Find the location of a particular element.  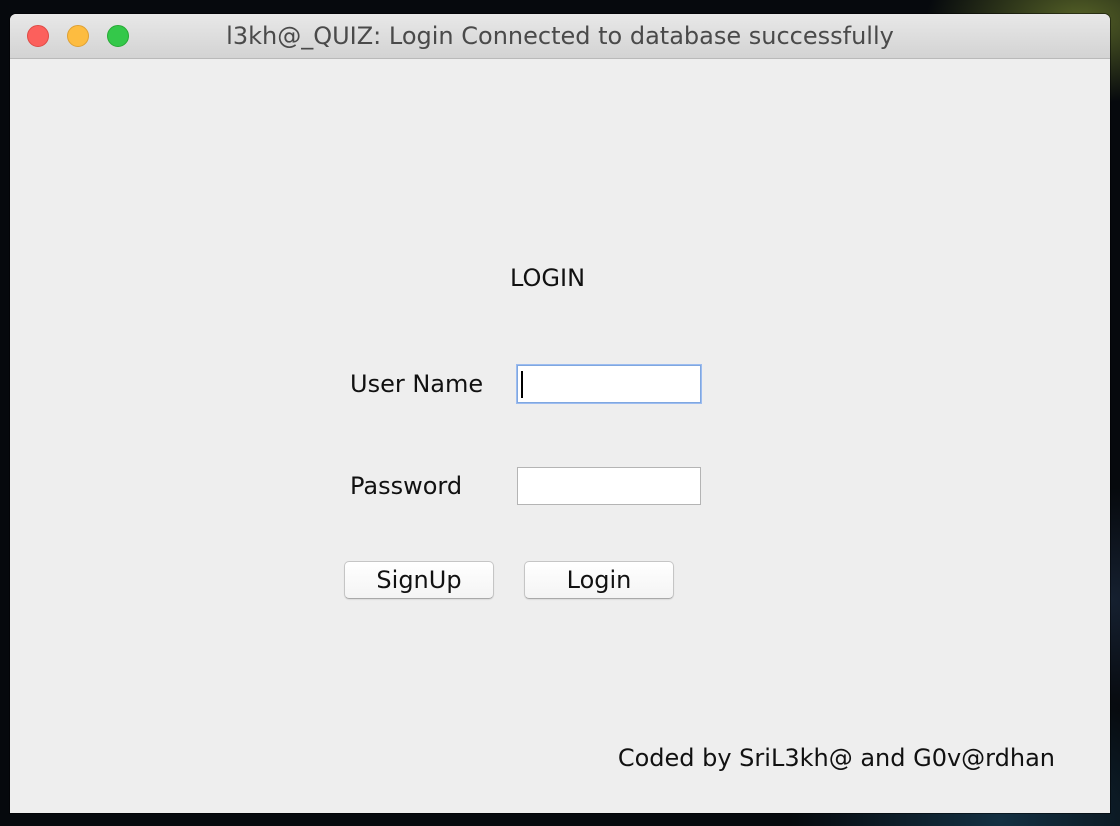

login-button: Login is located at coordinates (599, 580).